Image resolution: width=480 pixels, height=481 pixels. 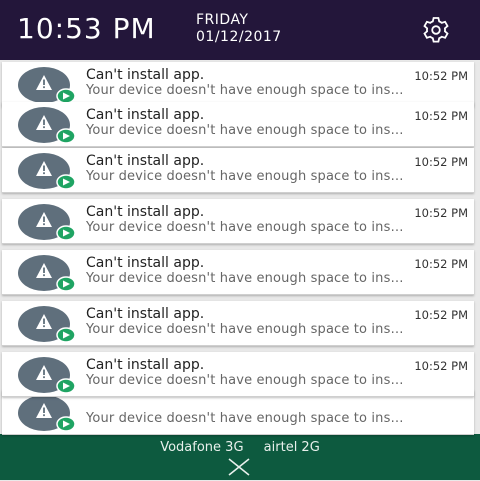 I want to click on carrier-bar: Vodafone 3G airtel 2G, so click(x=240, y=457).